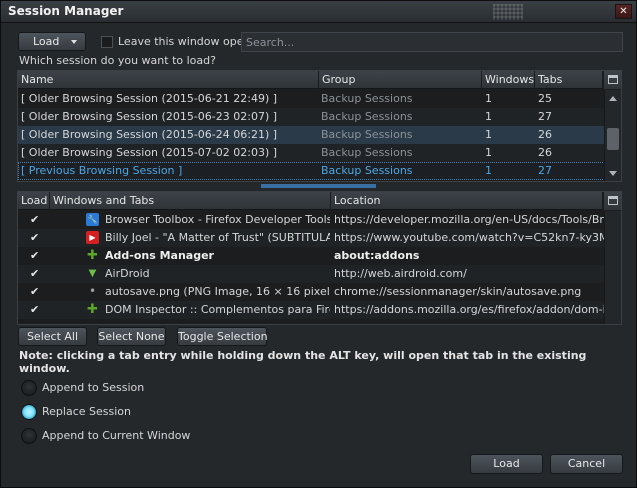  I want to click on tab-row: ✔ ✚ Add-ons Manager about:addons, so click(311, 256).